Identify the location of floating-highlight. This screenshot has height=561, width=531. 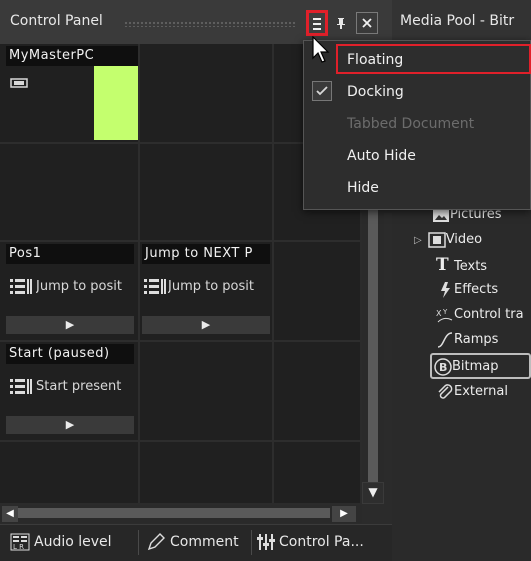
(433, 59).